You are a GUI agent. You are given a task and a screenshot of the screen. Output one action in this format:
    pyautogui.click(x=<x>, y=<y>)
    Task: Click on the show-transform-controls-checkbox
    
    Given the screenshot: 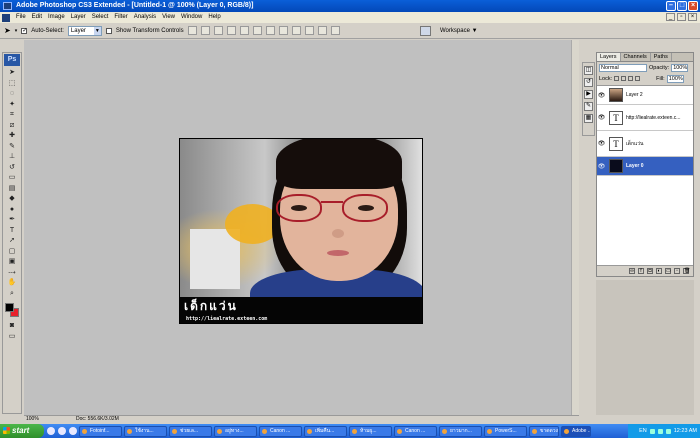 What is the action you would take?
    pyautogui.click(x=108, y=30)
    